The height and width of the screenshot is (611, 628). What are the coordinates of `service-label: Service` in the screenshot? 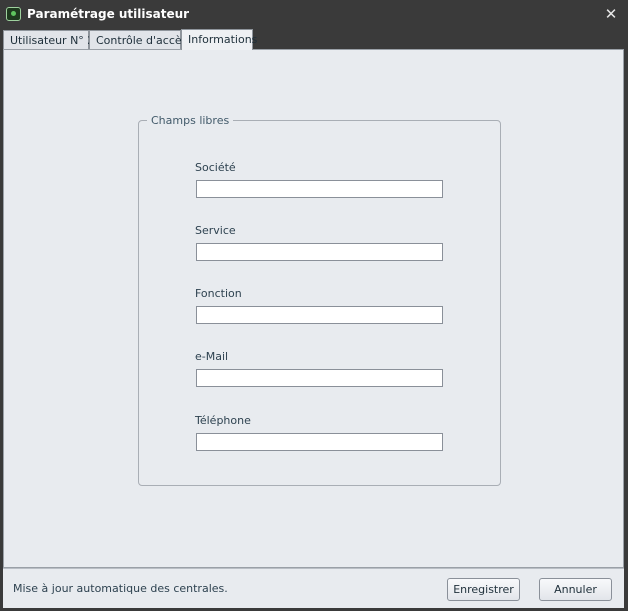 It's located at (215, 230).